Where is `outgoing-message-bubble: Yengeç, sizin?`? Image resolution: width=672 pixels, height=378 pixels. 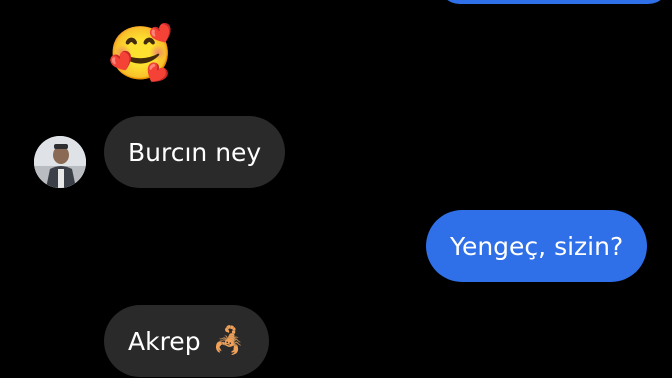 outgoing-message-bubble: Yengeç, sizin? is located at coordinates (537, 246).